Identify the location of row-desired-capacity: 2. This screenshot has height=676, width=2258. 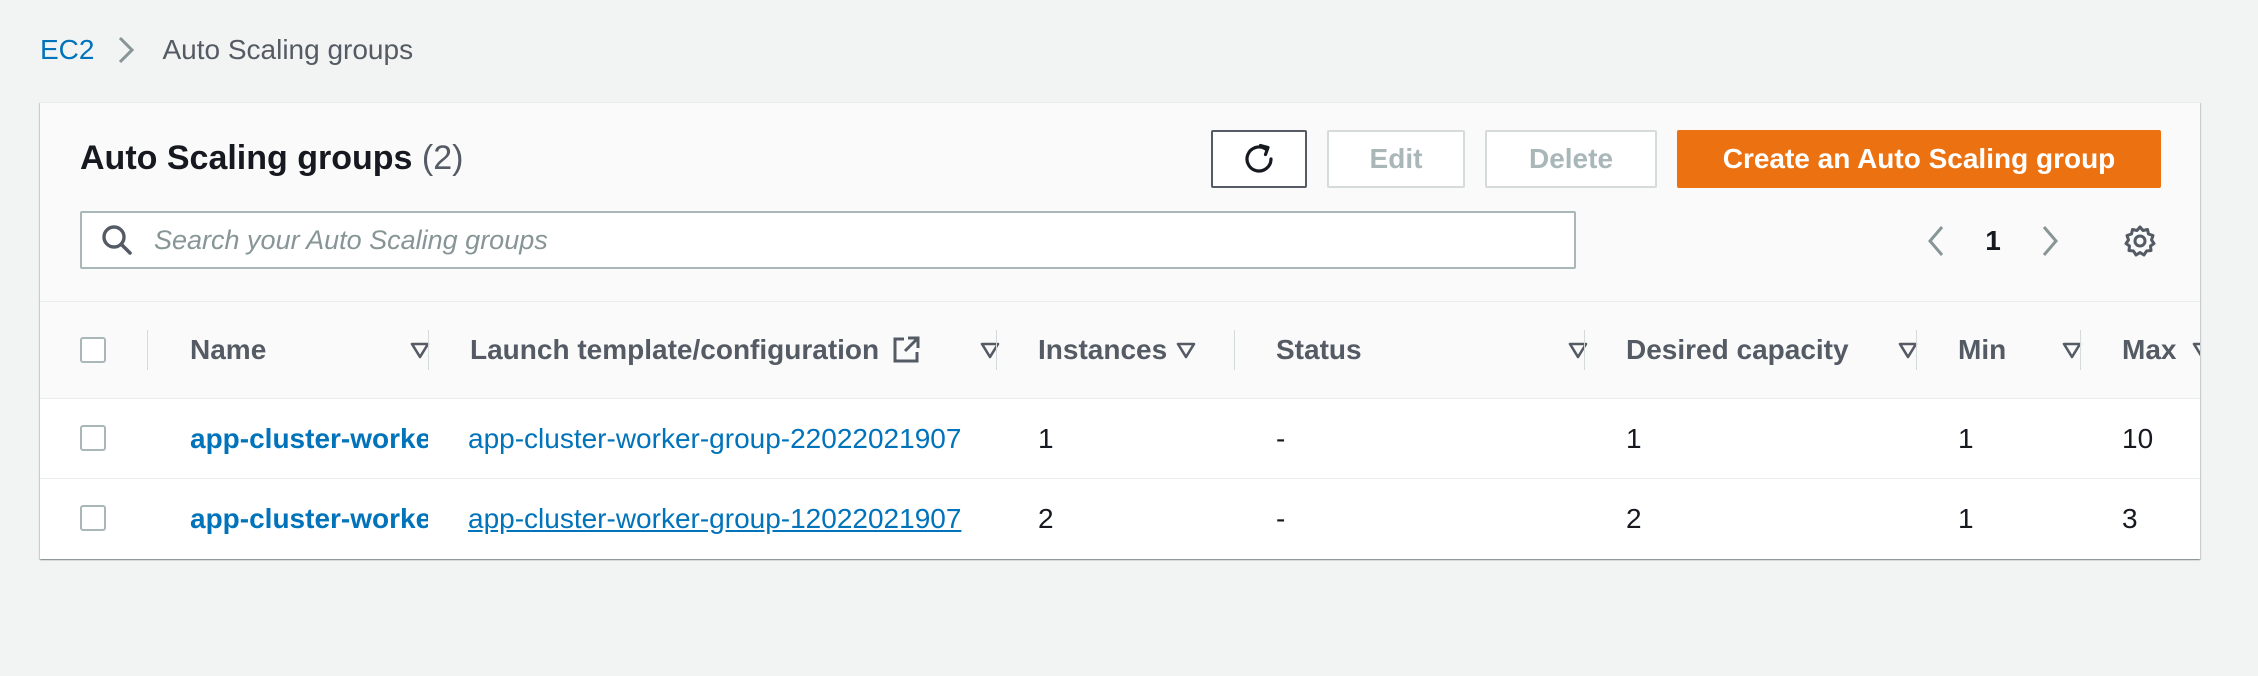
(1634, 518).